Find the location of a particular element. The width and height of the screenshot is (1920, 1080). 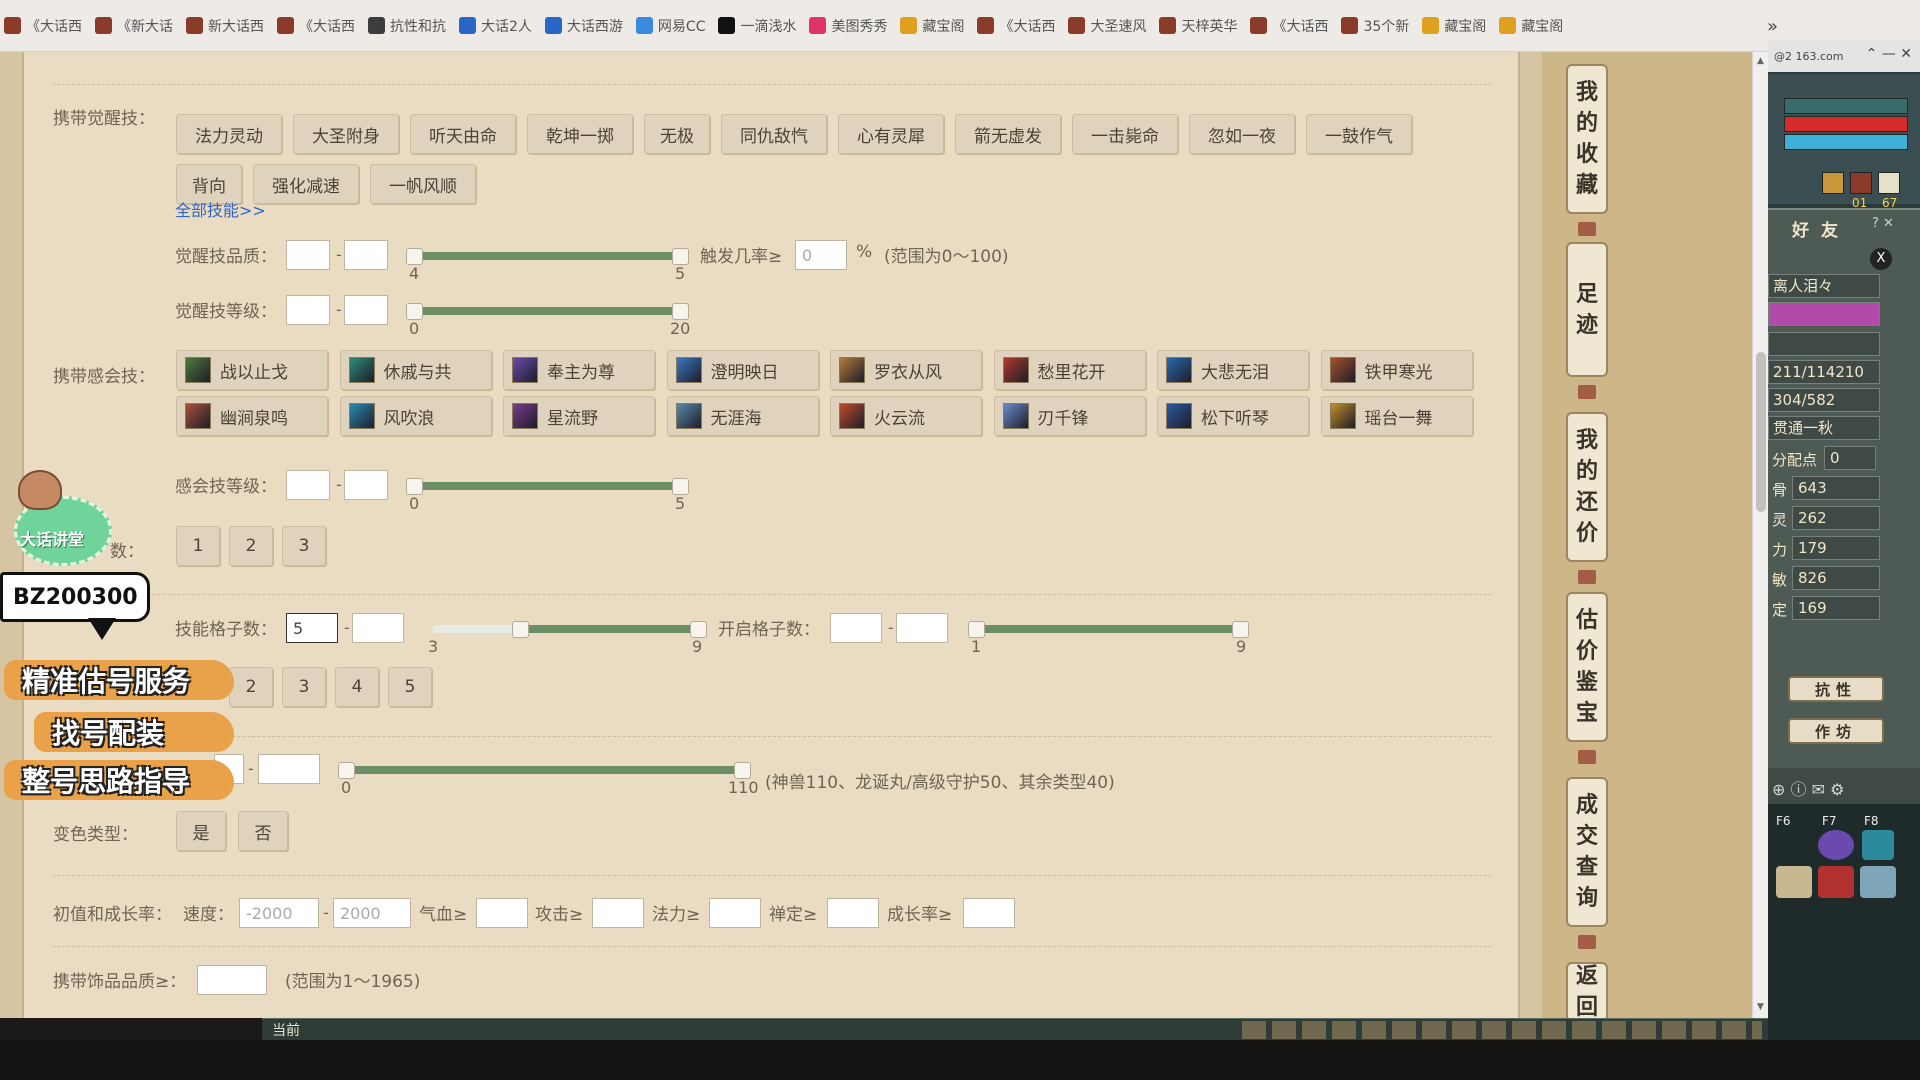

awaken-skill-option: 一鼓作气 is located at coordinates (1359, 134).